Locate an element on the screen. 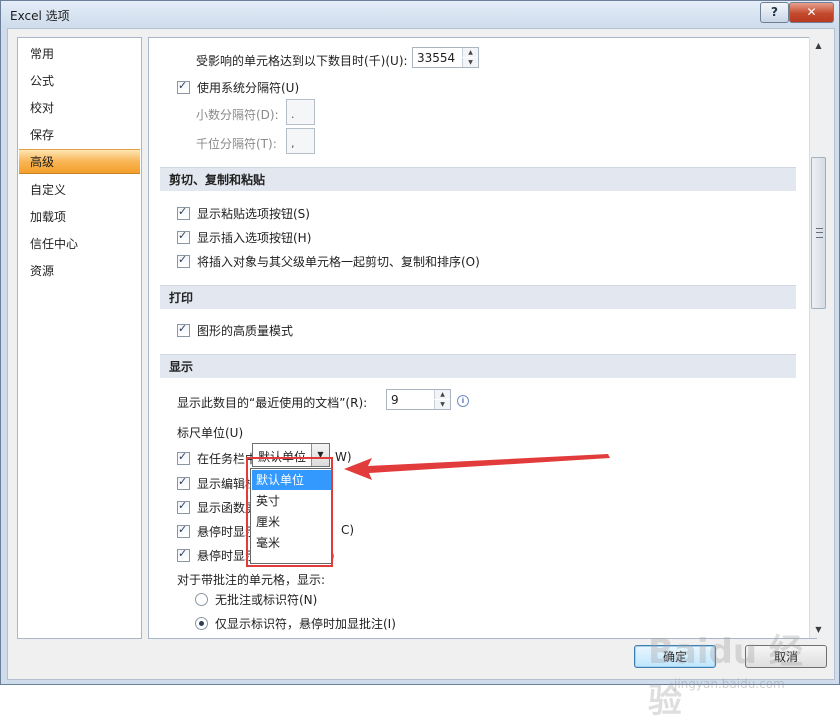 The width and height of the screenshot is (840, 722). use-system-separators-option: 使用系统分隔符(U) is located at coordinates (238, 87).